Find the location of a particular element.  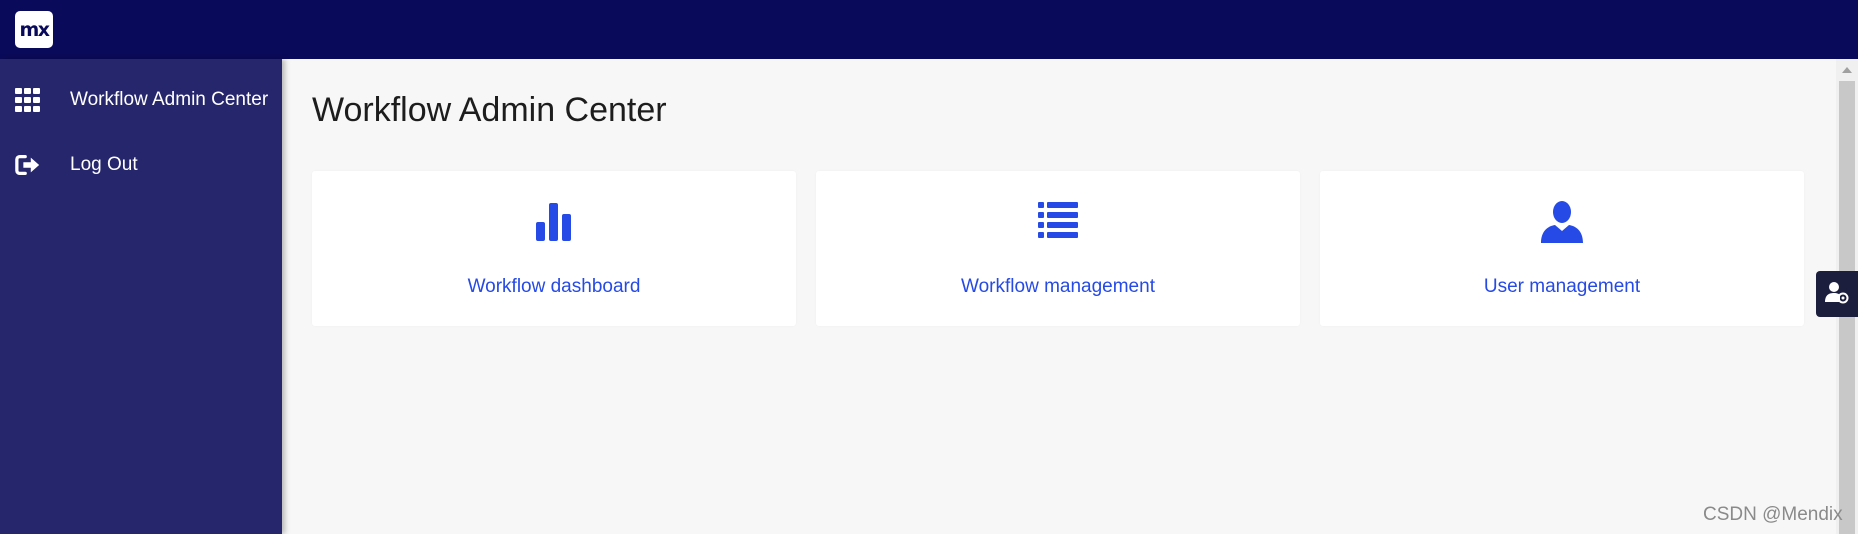

sidebar-item-label: Workflow Admin Center is located at coordinates (169, 99).